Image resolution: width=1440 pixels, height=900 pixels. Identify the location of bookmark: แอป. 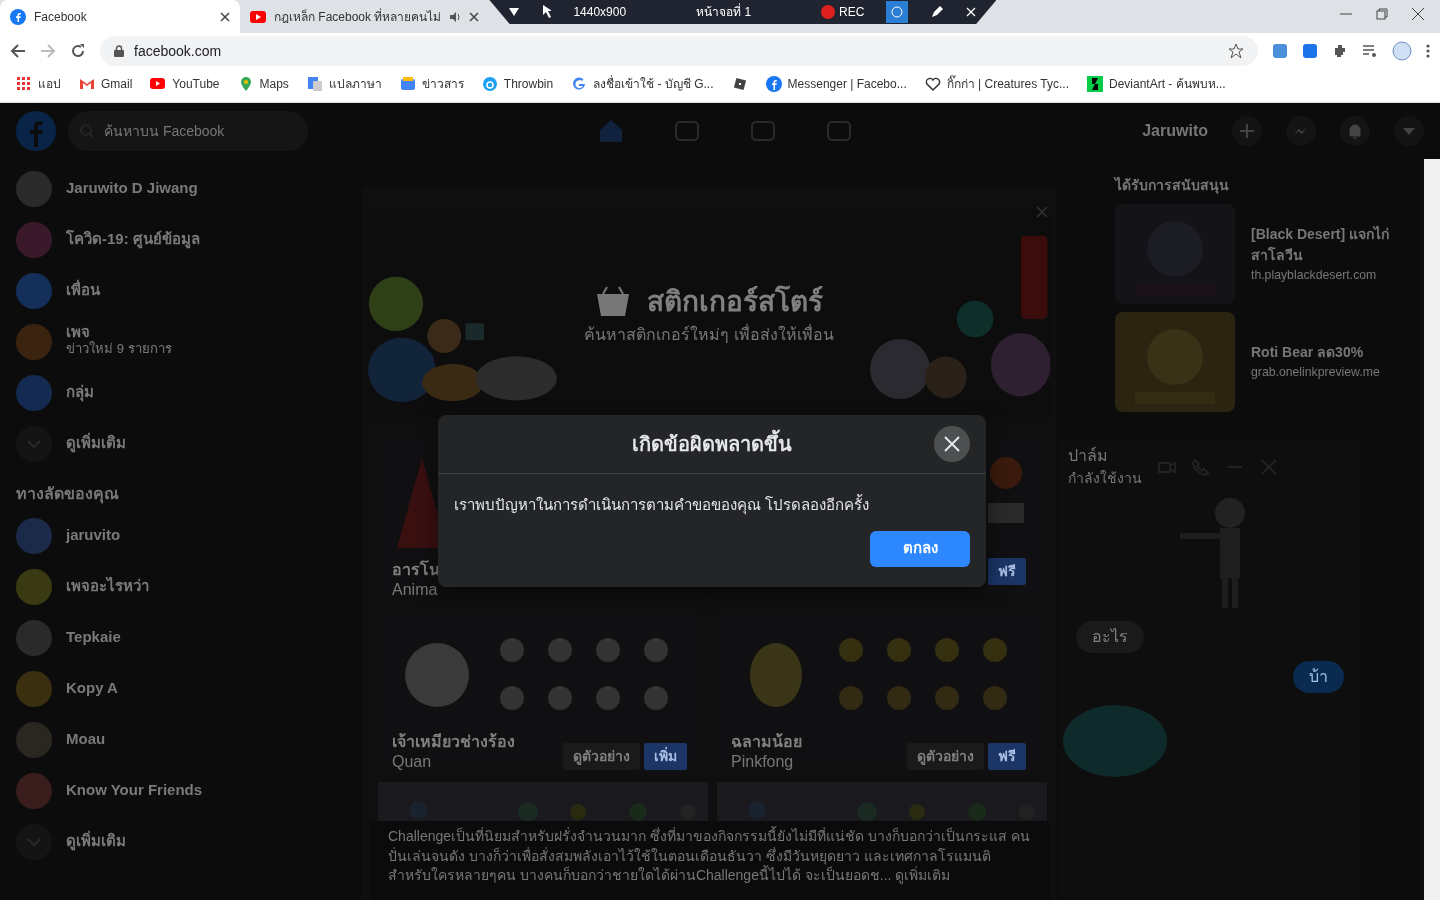
(38, 84).